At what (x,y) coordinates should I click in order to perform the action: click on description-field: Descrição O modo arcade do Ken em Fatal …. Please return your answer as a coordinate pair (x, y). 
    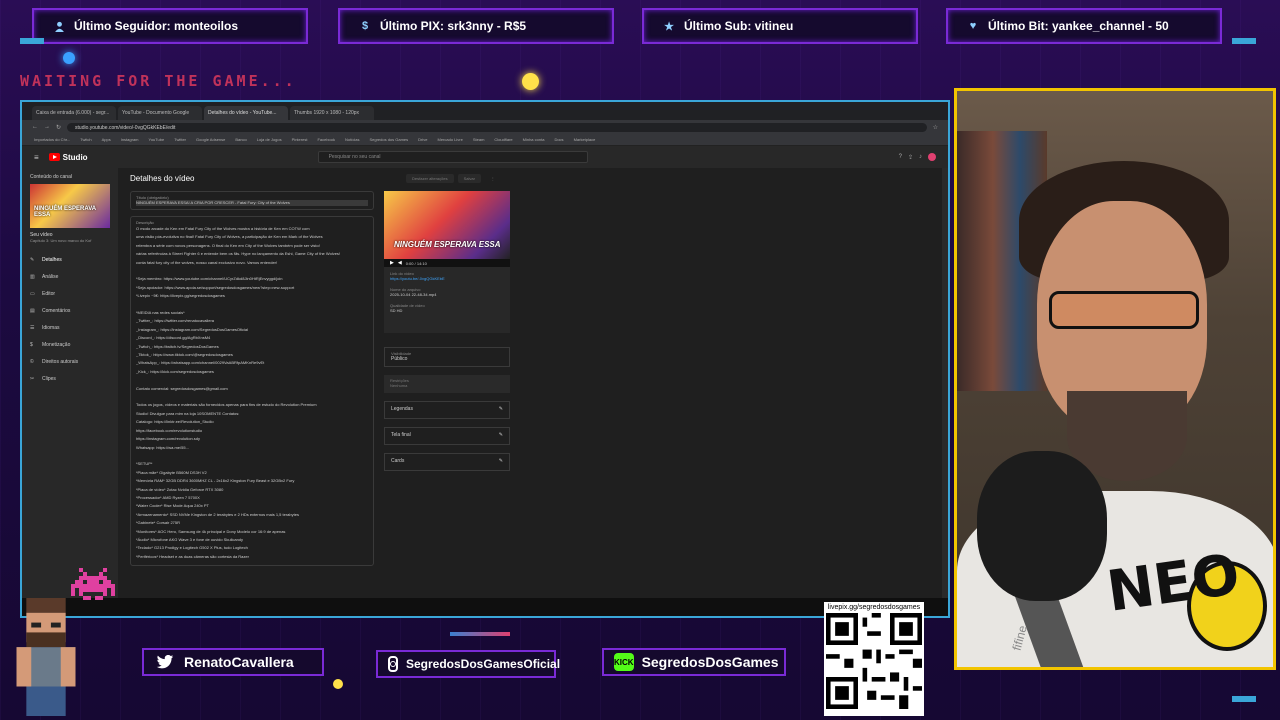
    Looking at the image, I should click on (252, 391).